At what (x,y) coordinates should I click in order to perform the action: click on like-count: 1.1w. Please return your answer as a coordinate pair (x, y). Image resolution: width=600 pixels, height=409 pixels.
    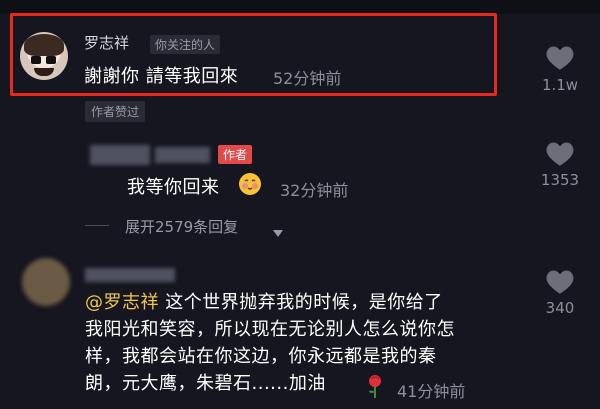
    Looking at the image, I should click on (560, 85).